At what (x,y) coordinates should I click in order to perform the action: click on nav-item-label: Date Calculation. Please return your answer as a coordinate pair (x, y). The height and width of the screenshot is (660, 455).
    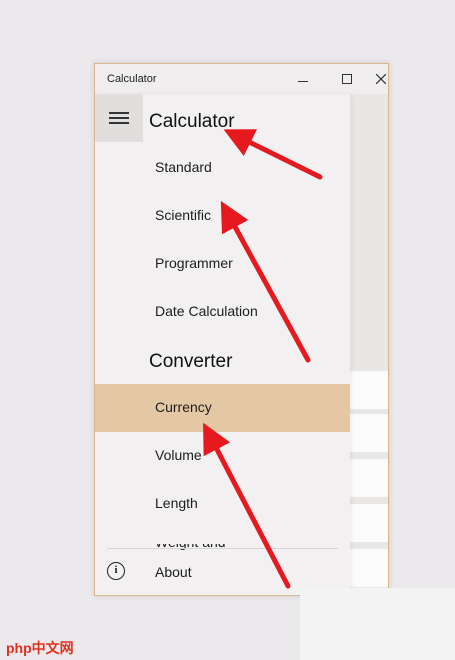
    Looking at the image, I should click on (206, 311).